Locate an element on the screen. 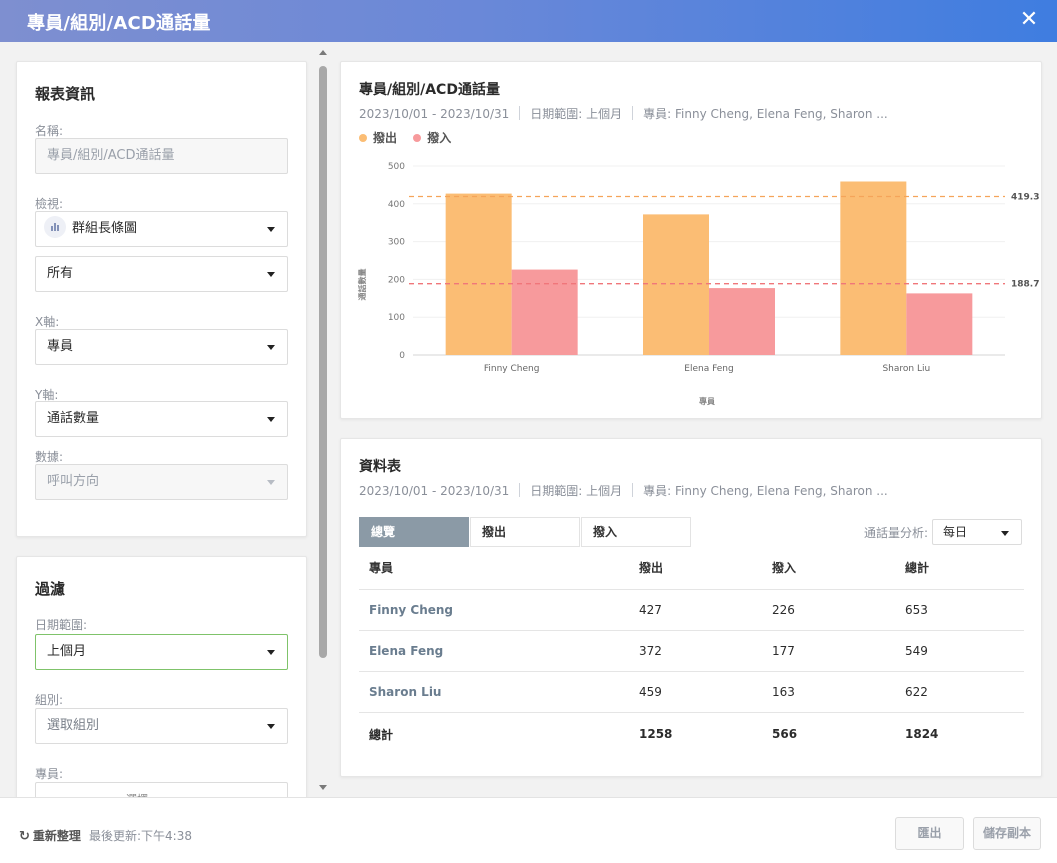  scroll-down-icon is located at coordinates (323, 787).